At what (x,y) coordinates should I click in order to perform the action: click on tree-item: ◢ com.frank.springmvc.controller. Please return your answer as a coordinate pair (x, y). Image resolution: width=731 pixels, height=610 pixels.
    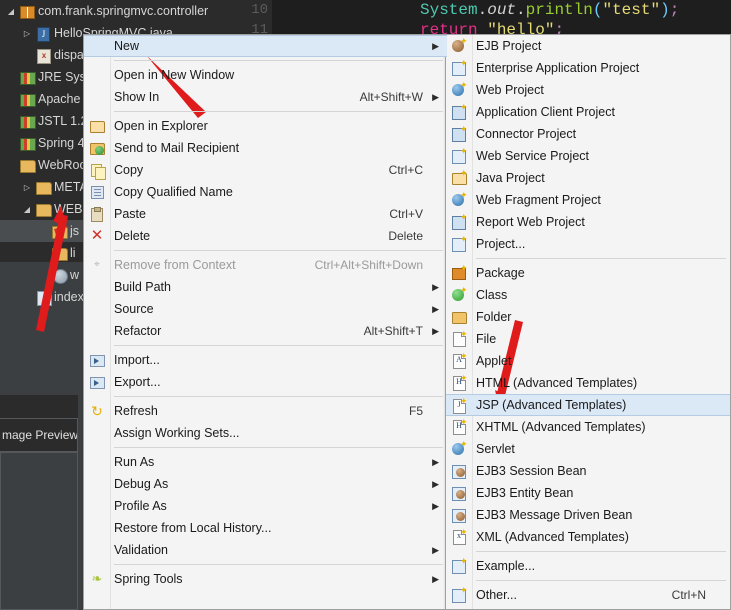
    Looking at the image, I should click on (120, 11).